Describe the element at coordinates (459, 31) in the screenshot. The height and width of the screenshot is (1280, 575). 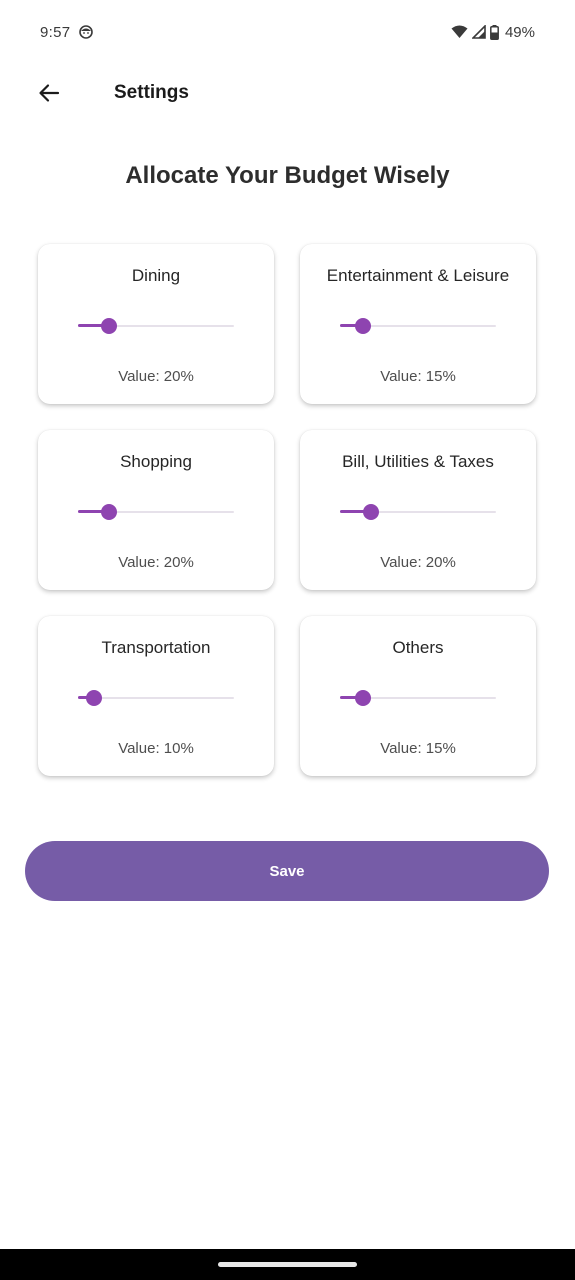
I see `wifi-icon` at that location.